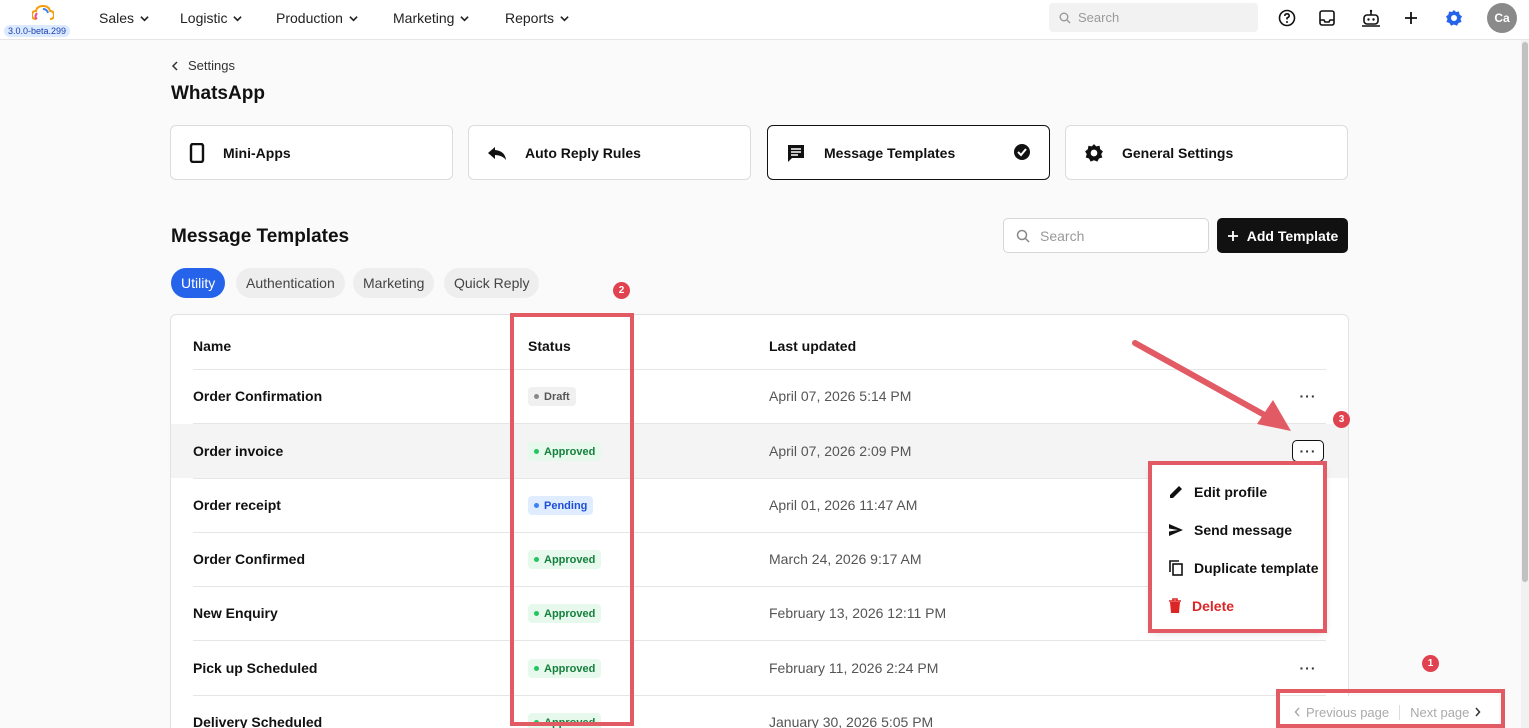 Image resolution: width=1529 pixels, height=728 pixels. What do you see at coordinates (212, 346) in the screenshot?
I see `column-header-name: Name` at bounding box center [212, 346].